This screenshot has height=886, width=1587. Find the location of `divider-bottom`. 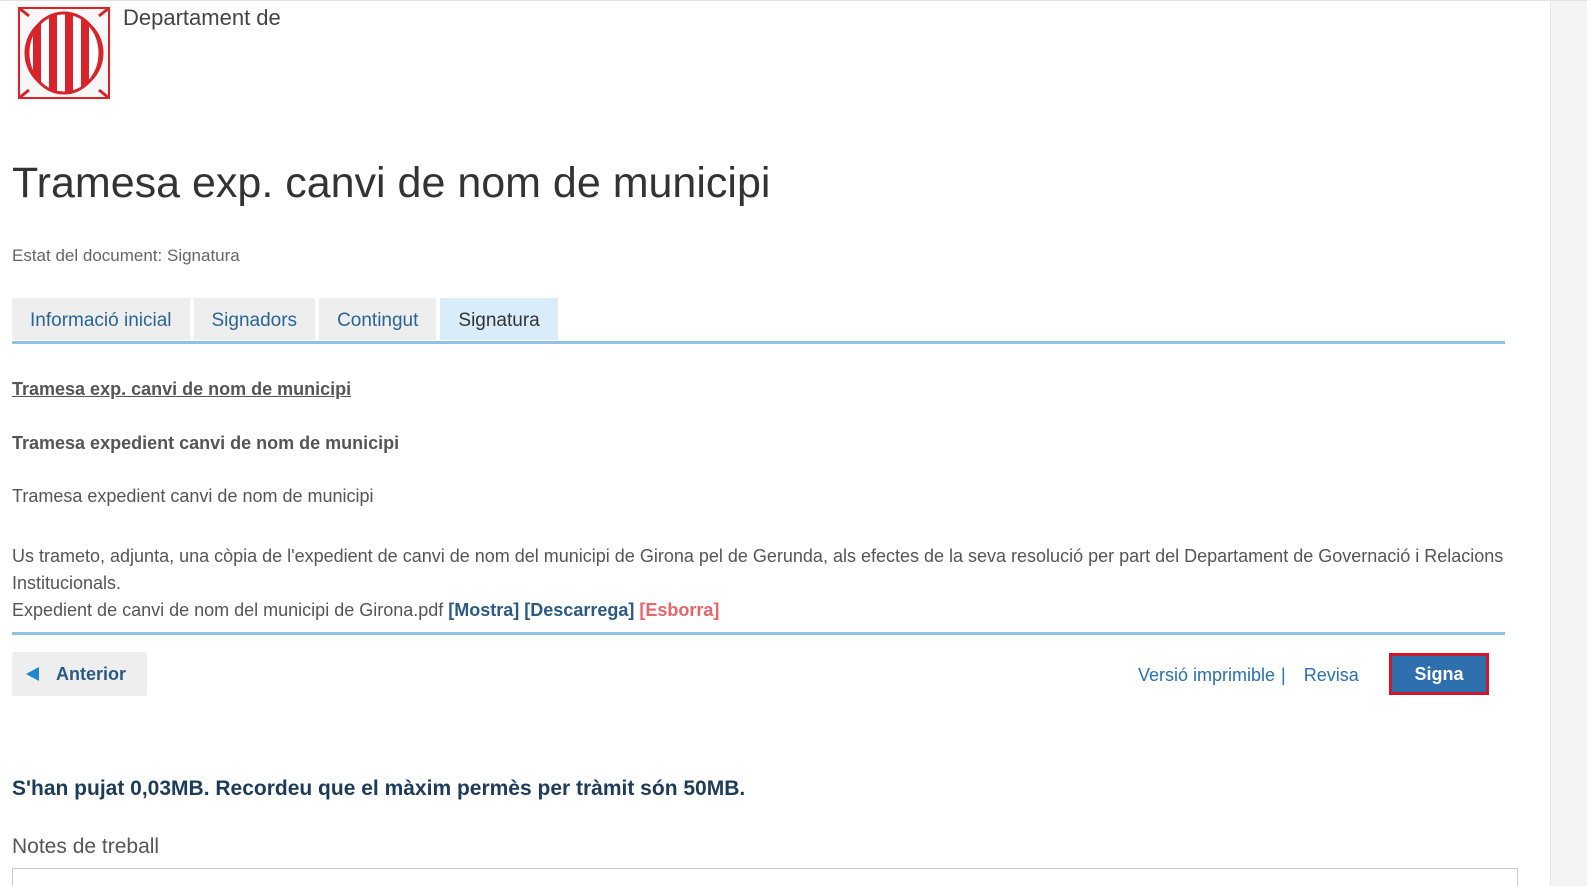

divider-bottom is located at coordinates (758, 633).